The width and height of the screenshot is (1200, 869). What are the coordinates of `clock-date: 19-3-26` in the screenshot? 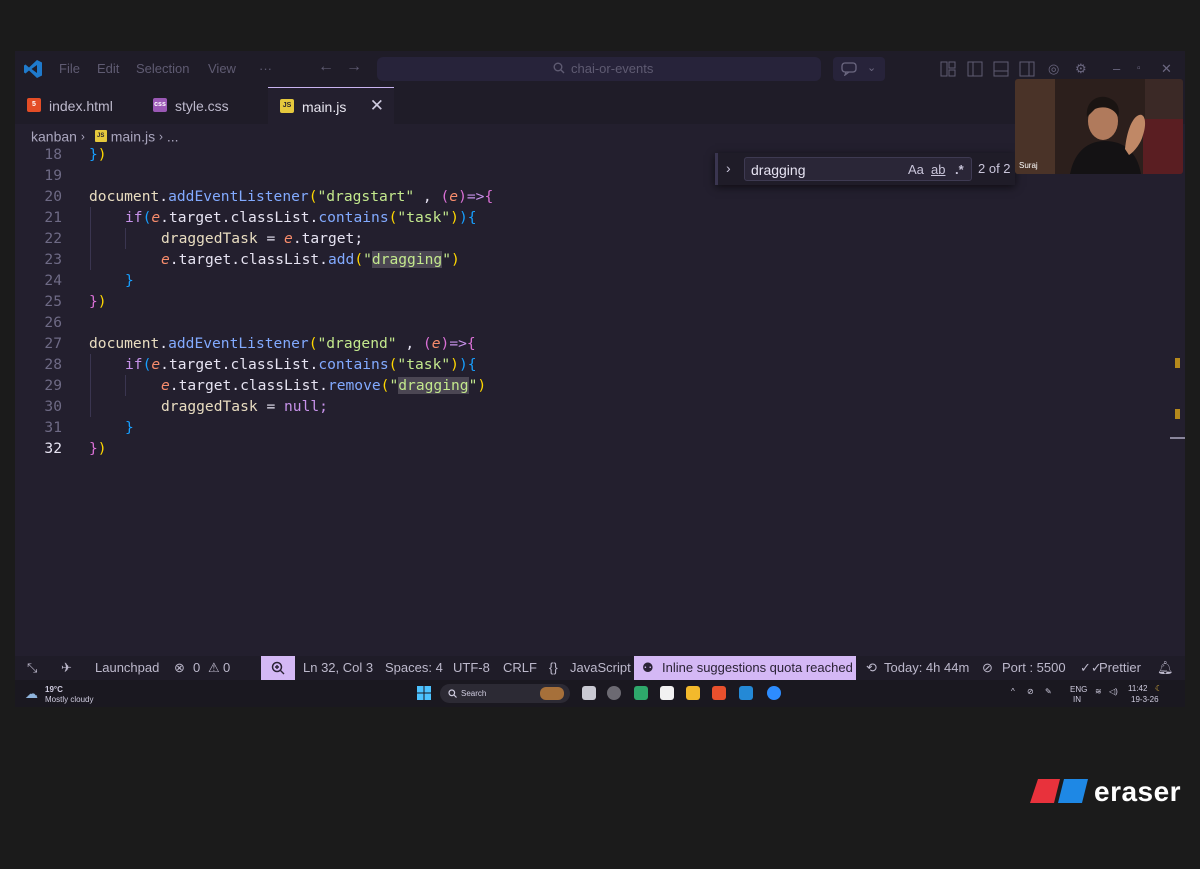 It's located at (1145, 699).